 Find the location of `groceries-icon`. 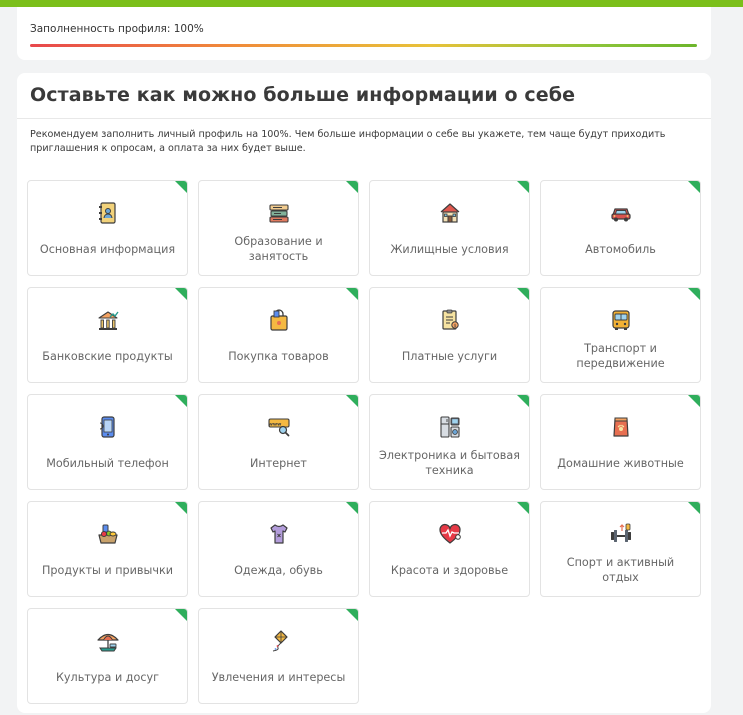

groceries-icon is located at coordinates (108, 534).